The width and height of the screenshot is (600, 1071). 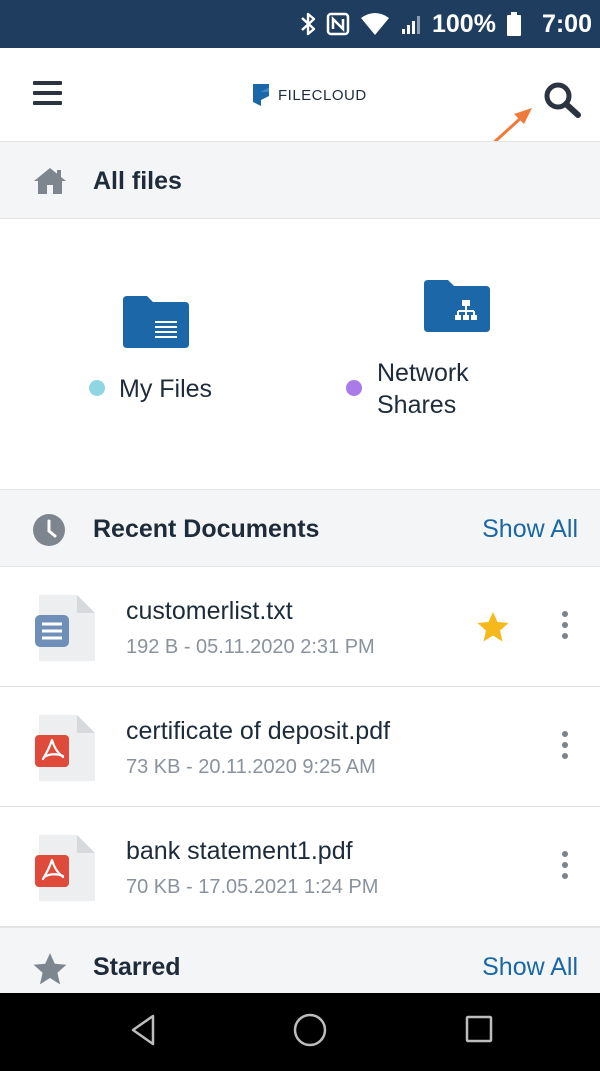 What do you see at coordinates (375, 24) in the screenshot?
I see `wifi-icon` at bounding box center [375, 24].